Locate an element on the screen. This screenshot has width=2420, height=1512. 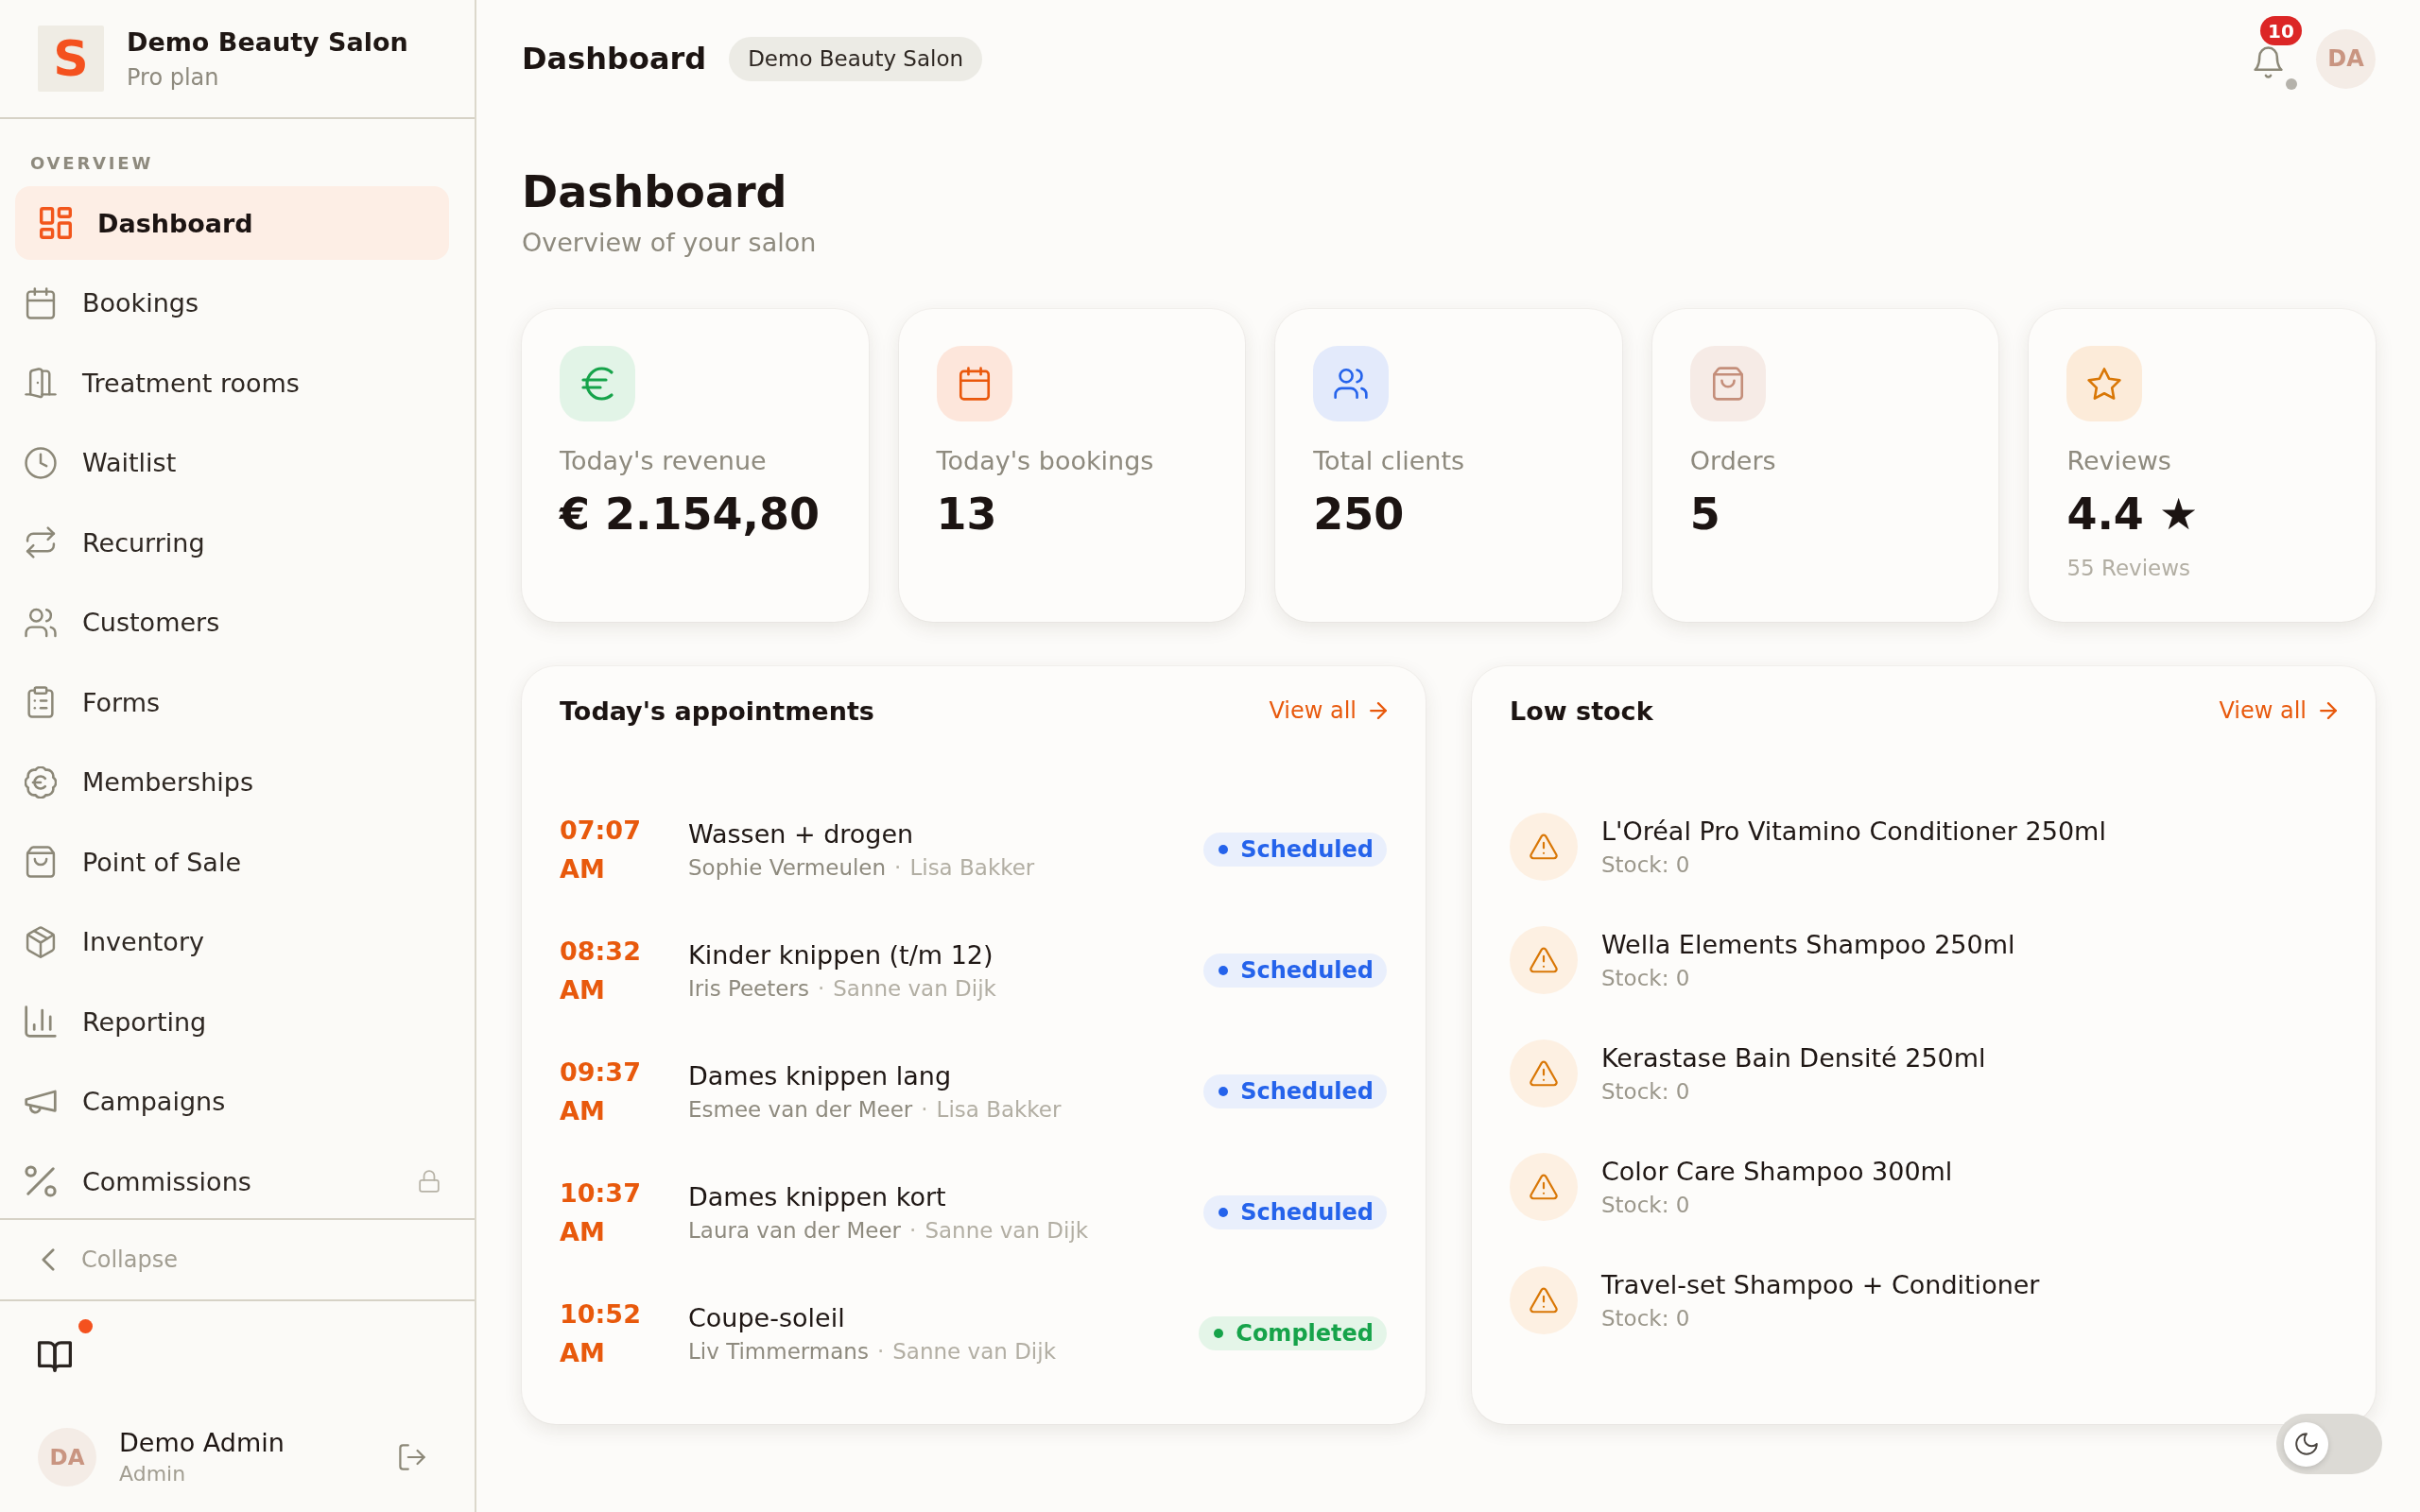
service-name: Wassen + drogen is located at coordinates (801, 833).